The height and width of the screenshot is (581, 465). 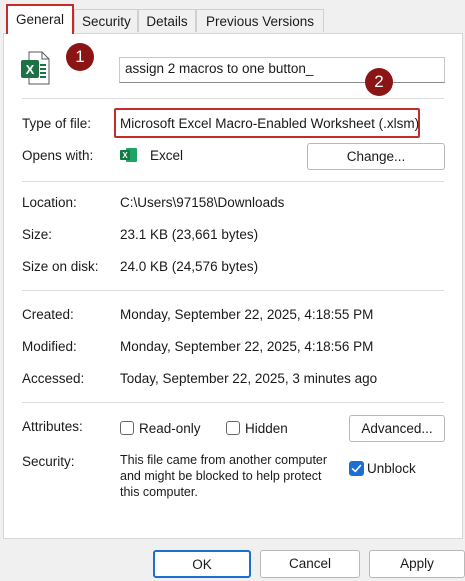 What do you see at coordinates (49, 202) in the screenshot?
I see `location-label: Location:` at bounding box center [49, 202].